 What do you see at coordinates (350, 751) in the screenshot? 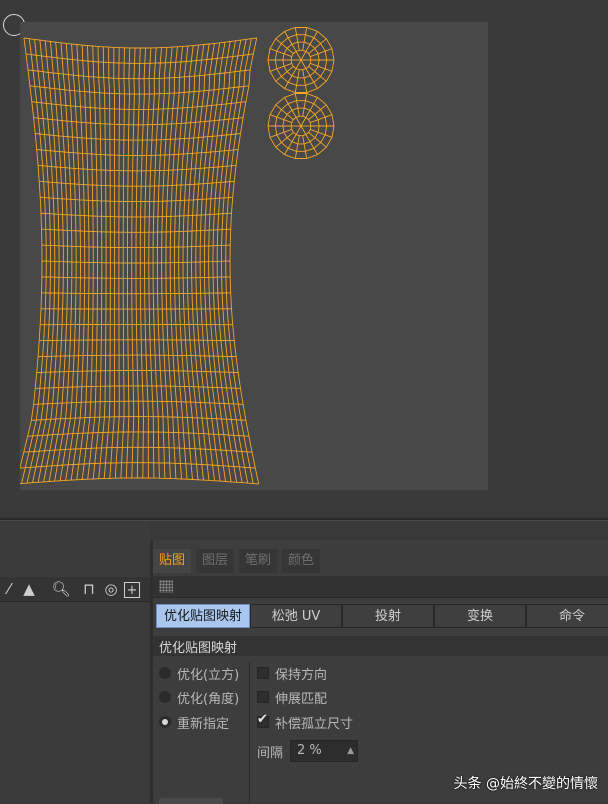
I see `stepper-arrows-icon: ▲` at bounding box center [350, 751].